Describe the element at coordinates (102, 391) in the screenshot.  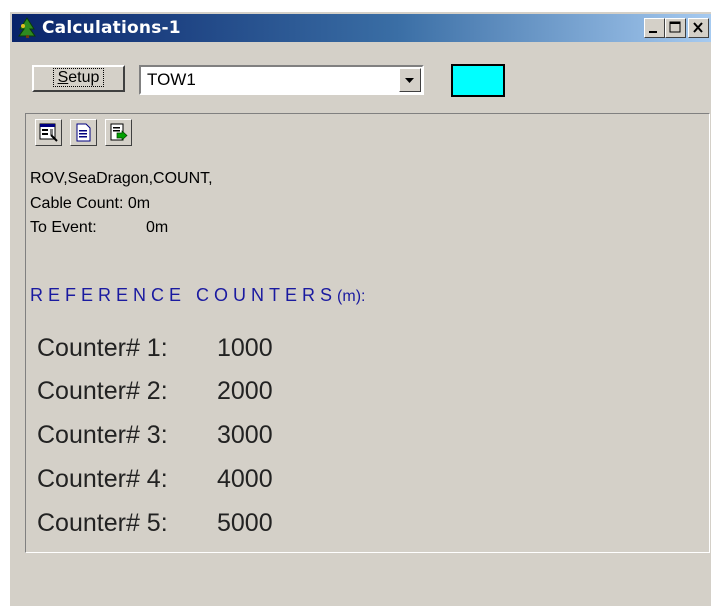
I see `counter-label: Counter# 2:` at that location.